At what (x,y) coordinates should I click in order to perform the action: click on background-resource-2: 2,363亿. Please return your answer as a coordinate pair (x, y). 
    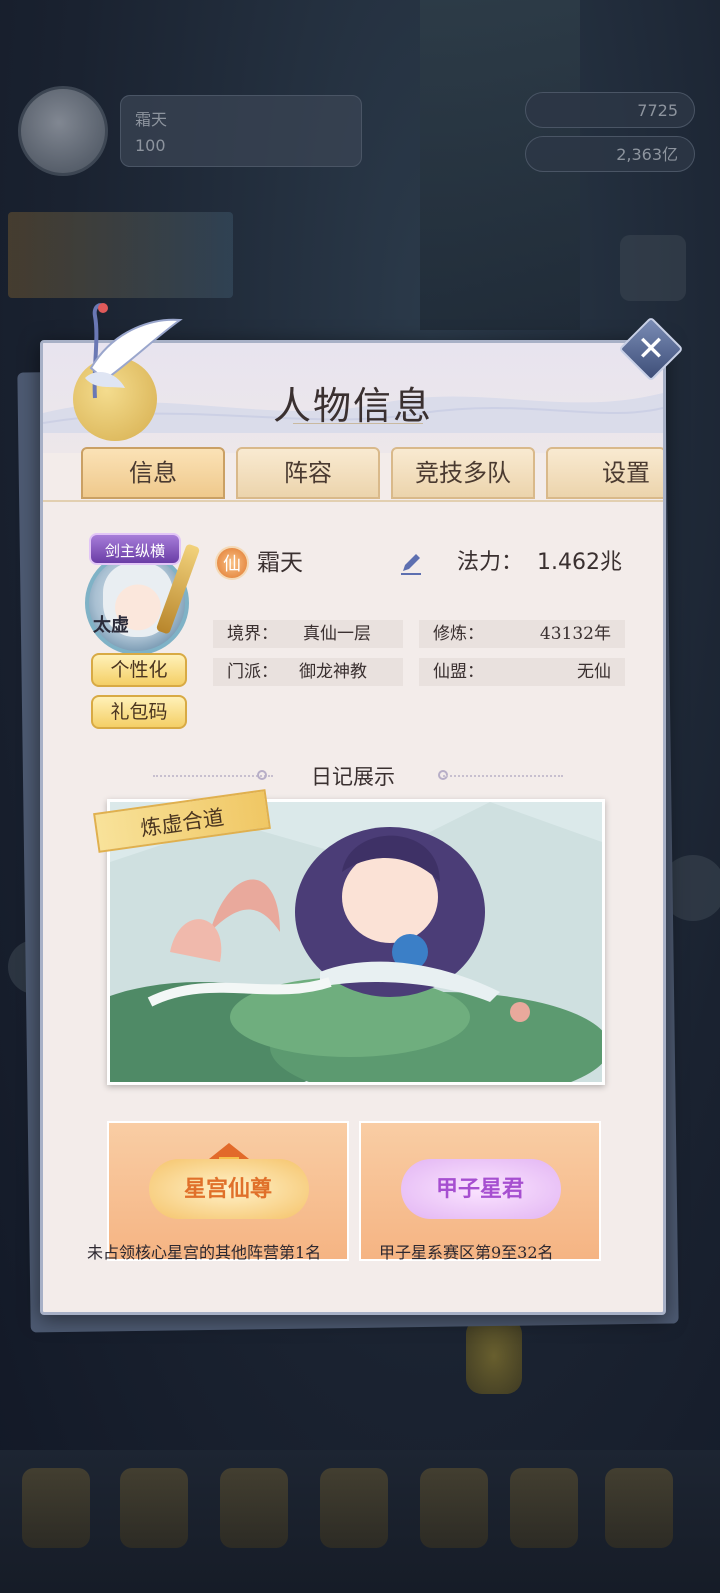
    Looking at the image, I should click on (610, 154).